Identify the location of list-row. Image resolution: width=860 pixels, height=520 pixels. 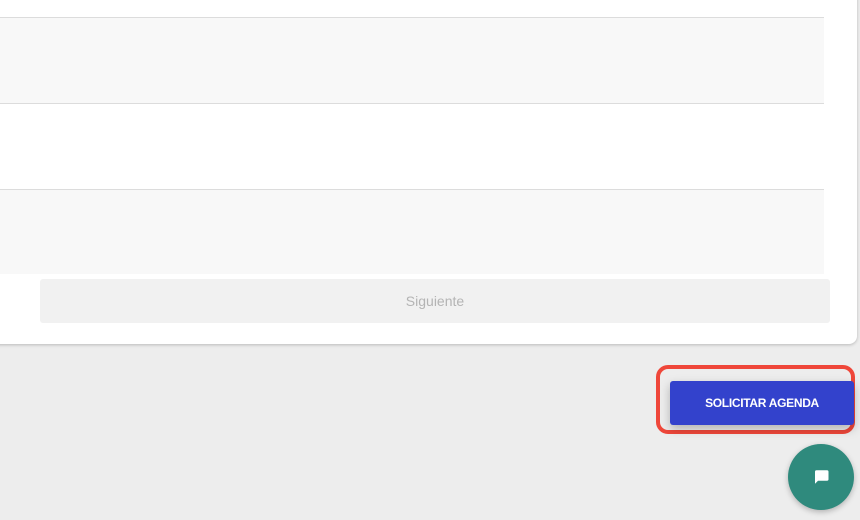
(412, 9).